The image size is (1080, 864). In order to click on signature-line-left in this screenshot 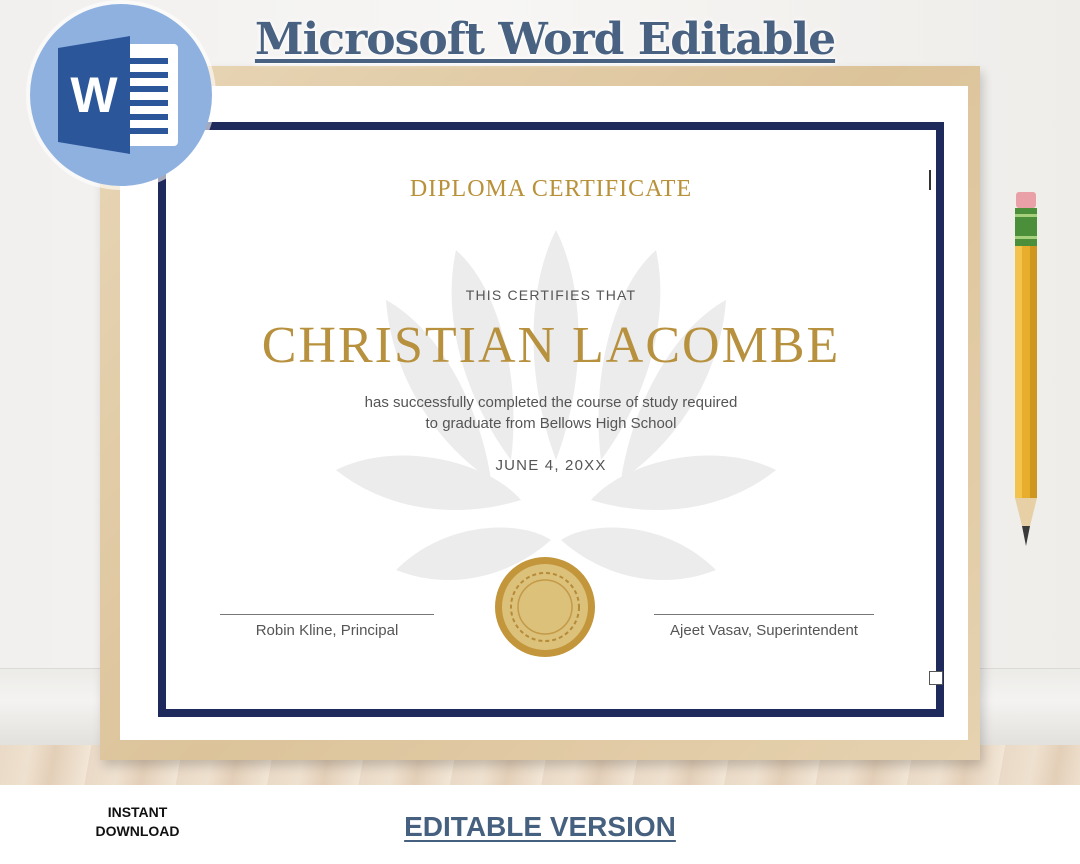, I will do `click(327, 614)`.